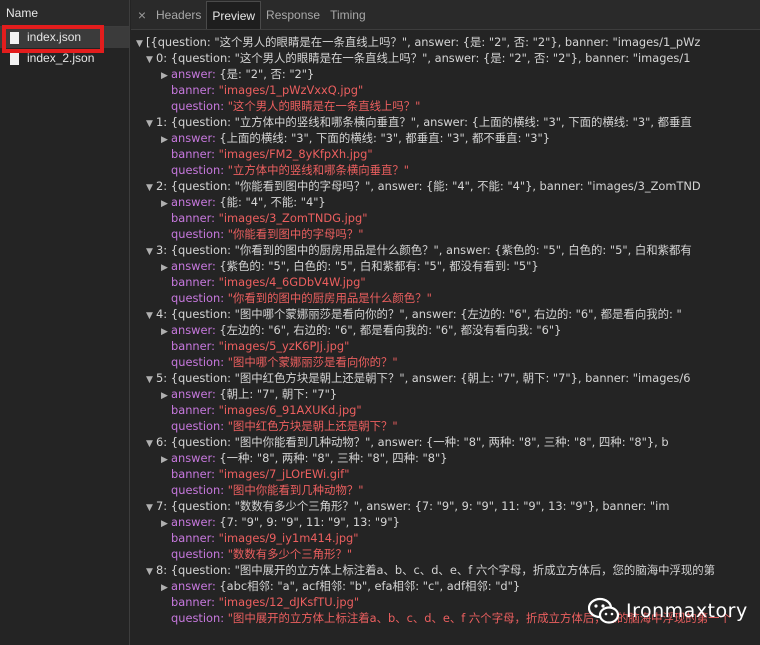 Image resolution: width=760 pixels, height=645 pixels. What do you see at coordinates (237, 74) in the screenshot?
I see `json-answer-line: ▶ answer: {是: "2", 否: "2"}` at bounding box center [237, 74].